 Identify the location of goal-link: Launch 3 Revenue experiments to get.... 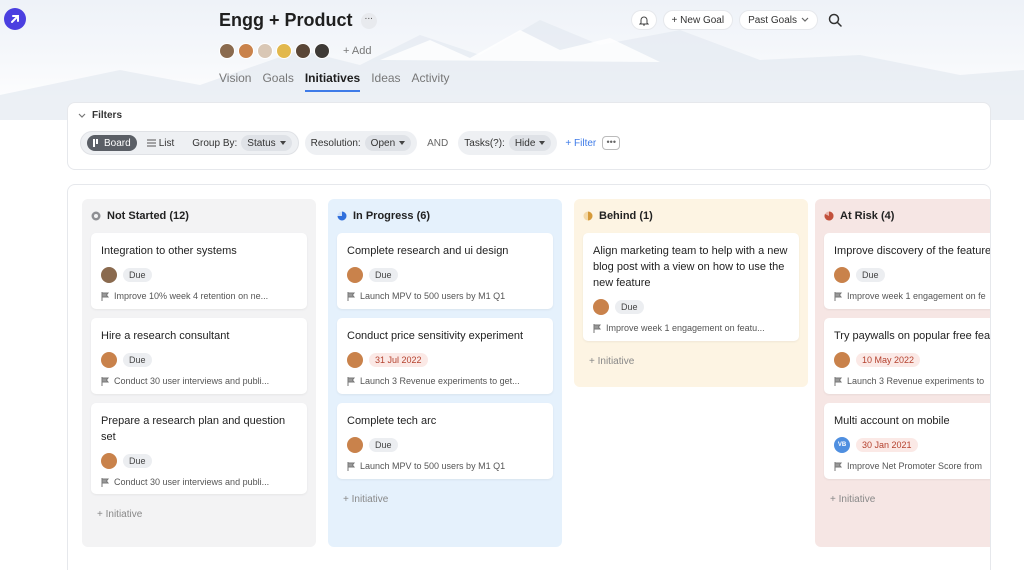
(445, 381).